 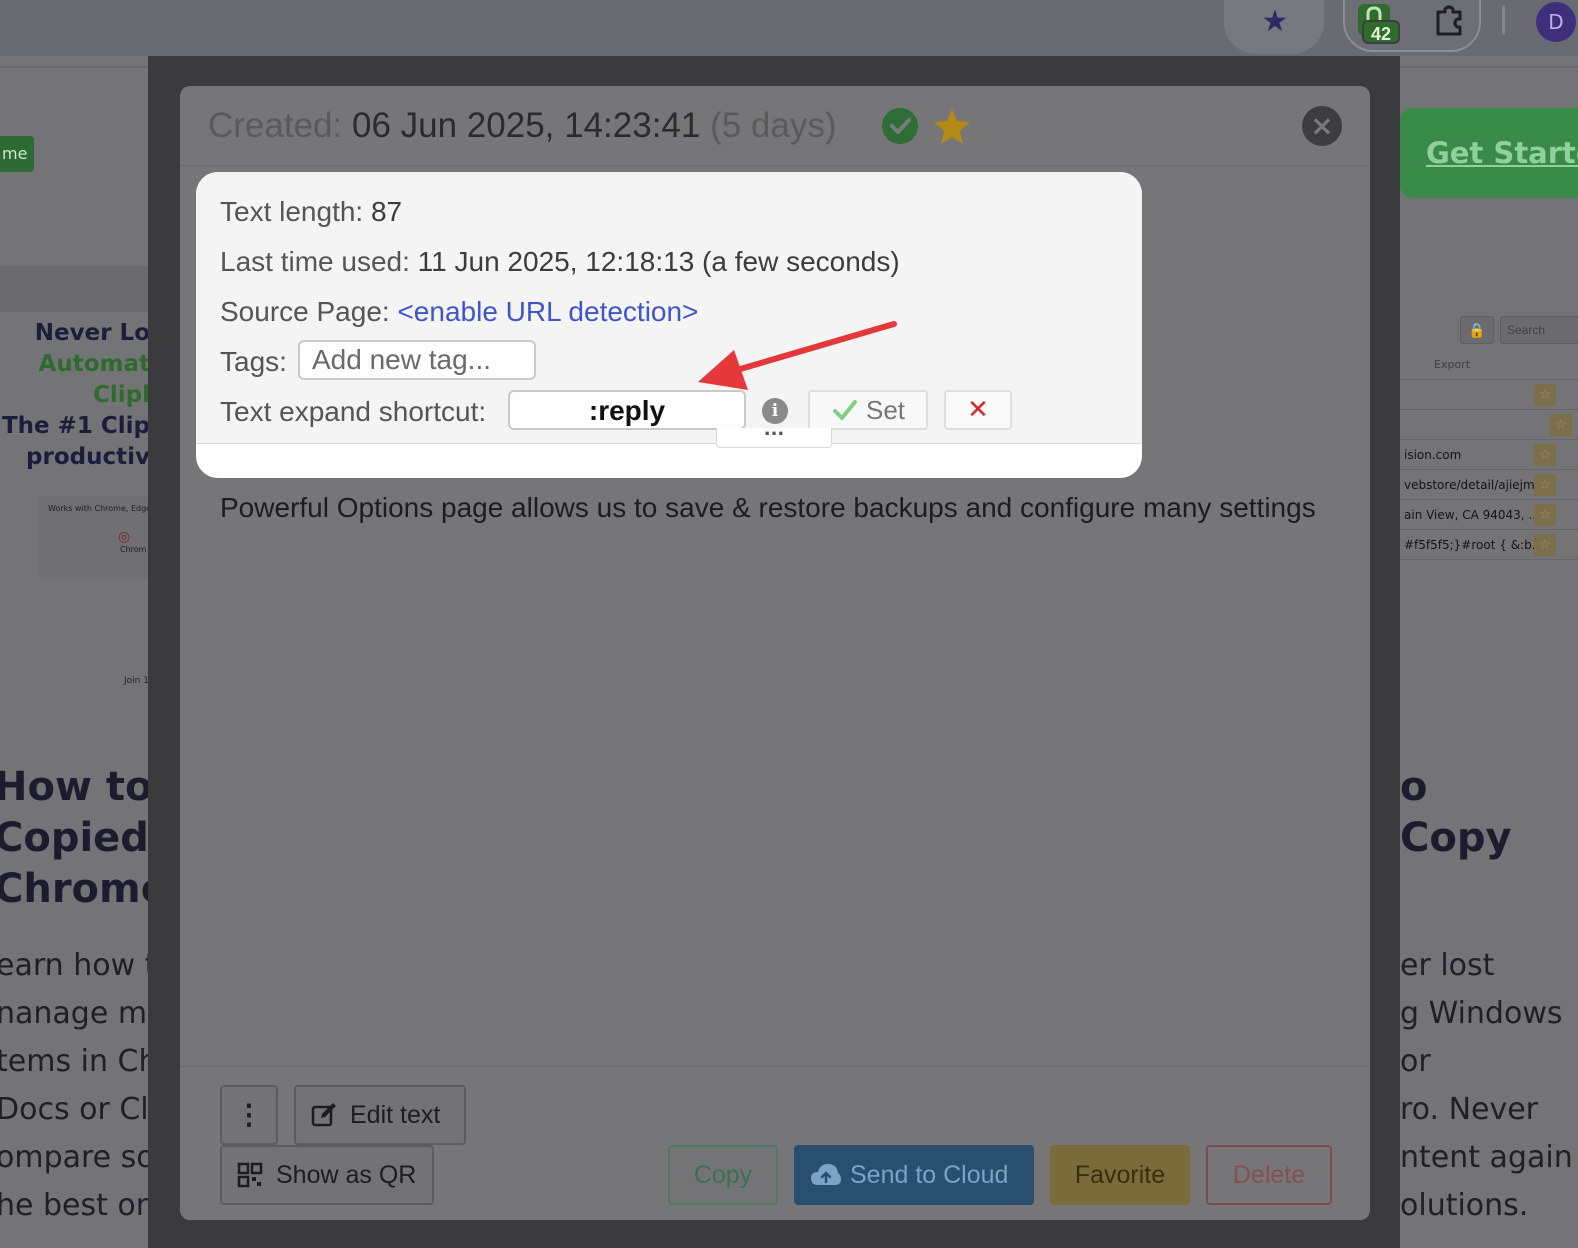 I want to click on check-icon, so click(x=845, y=410).